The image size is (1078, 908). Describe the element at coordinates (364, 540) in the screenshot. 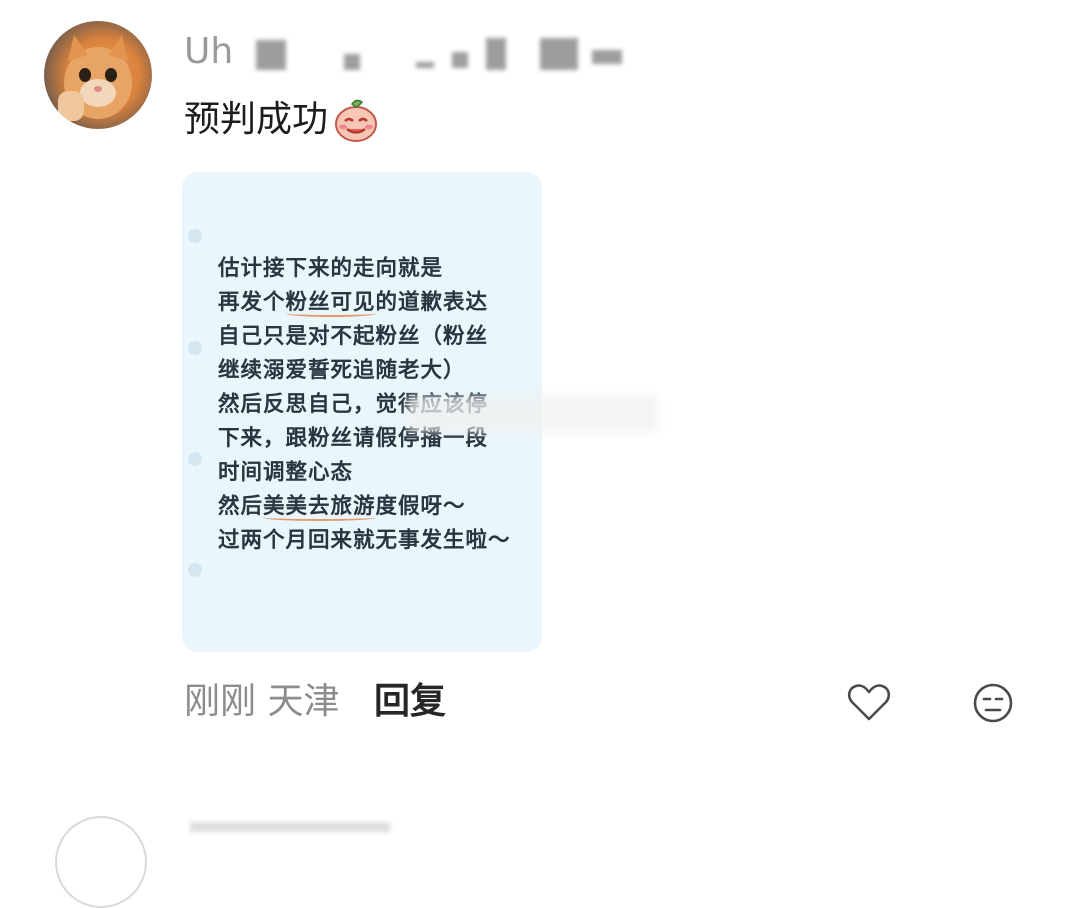

I see `note-line: 过两个月回来就无事发生啦～` at that location.